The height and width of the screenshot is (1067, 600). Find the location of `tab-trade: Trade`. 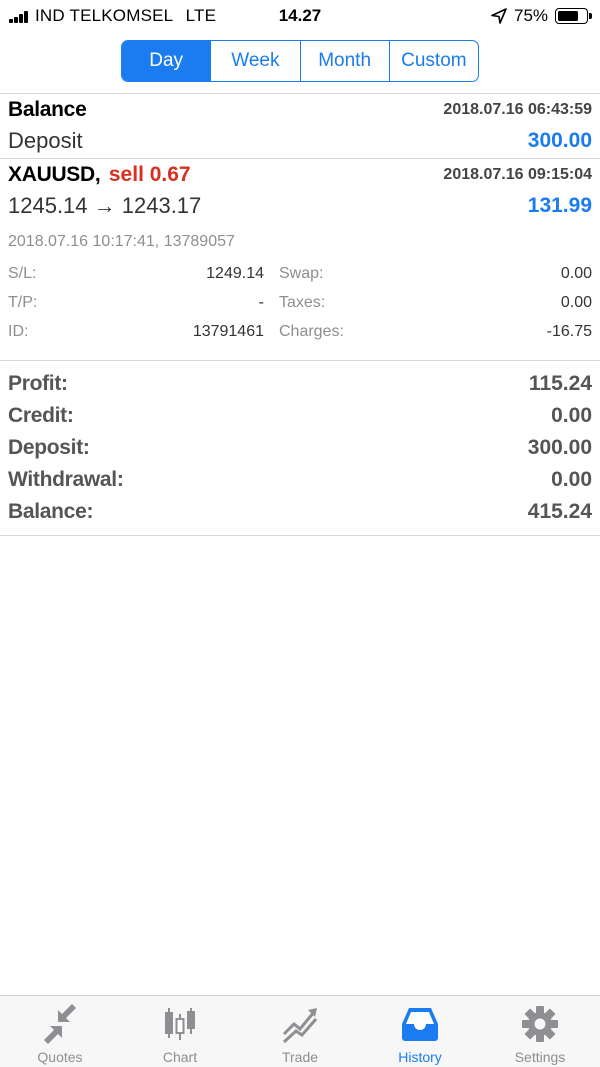

tab-trade: Trade is located at coordinates (300, 1031).